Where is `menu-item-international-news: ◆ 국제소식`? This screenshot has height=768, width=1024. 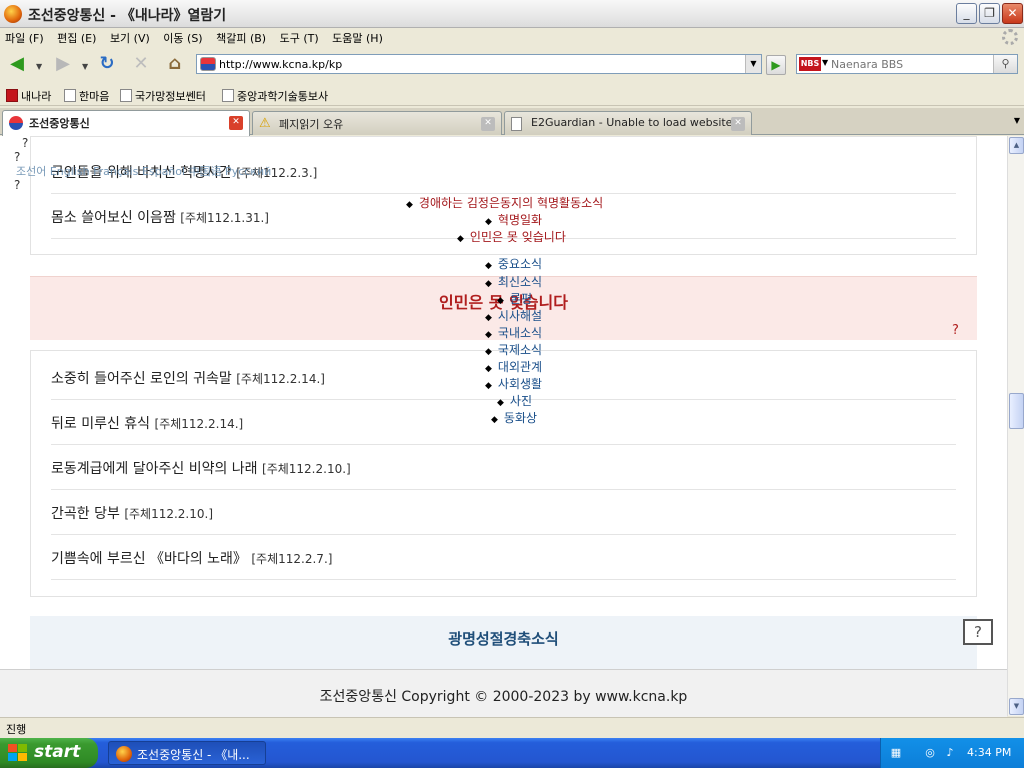
menu-item-international-news: ◆ 국제소식 is located at coordinates (513, 349).